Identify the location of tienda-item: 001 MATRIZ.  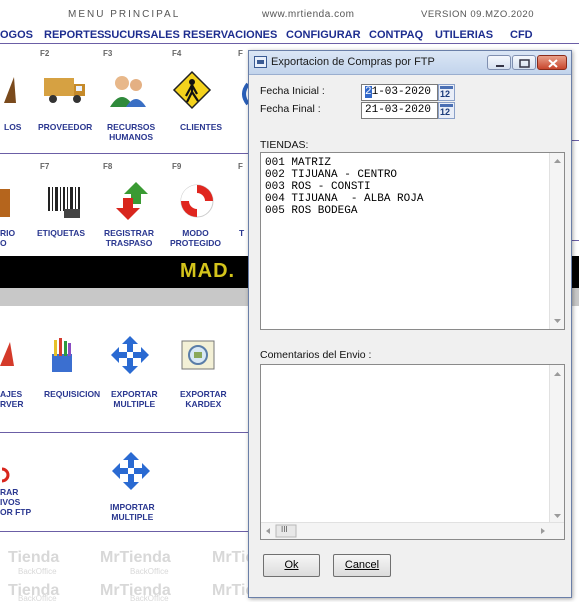
(298, 163).